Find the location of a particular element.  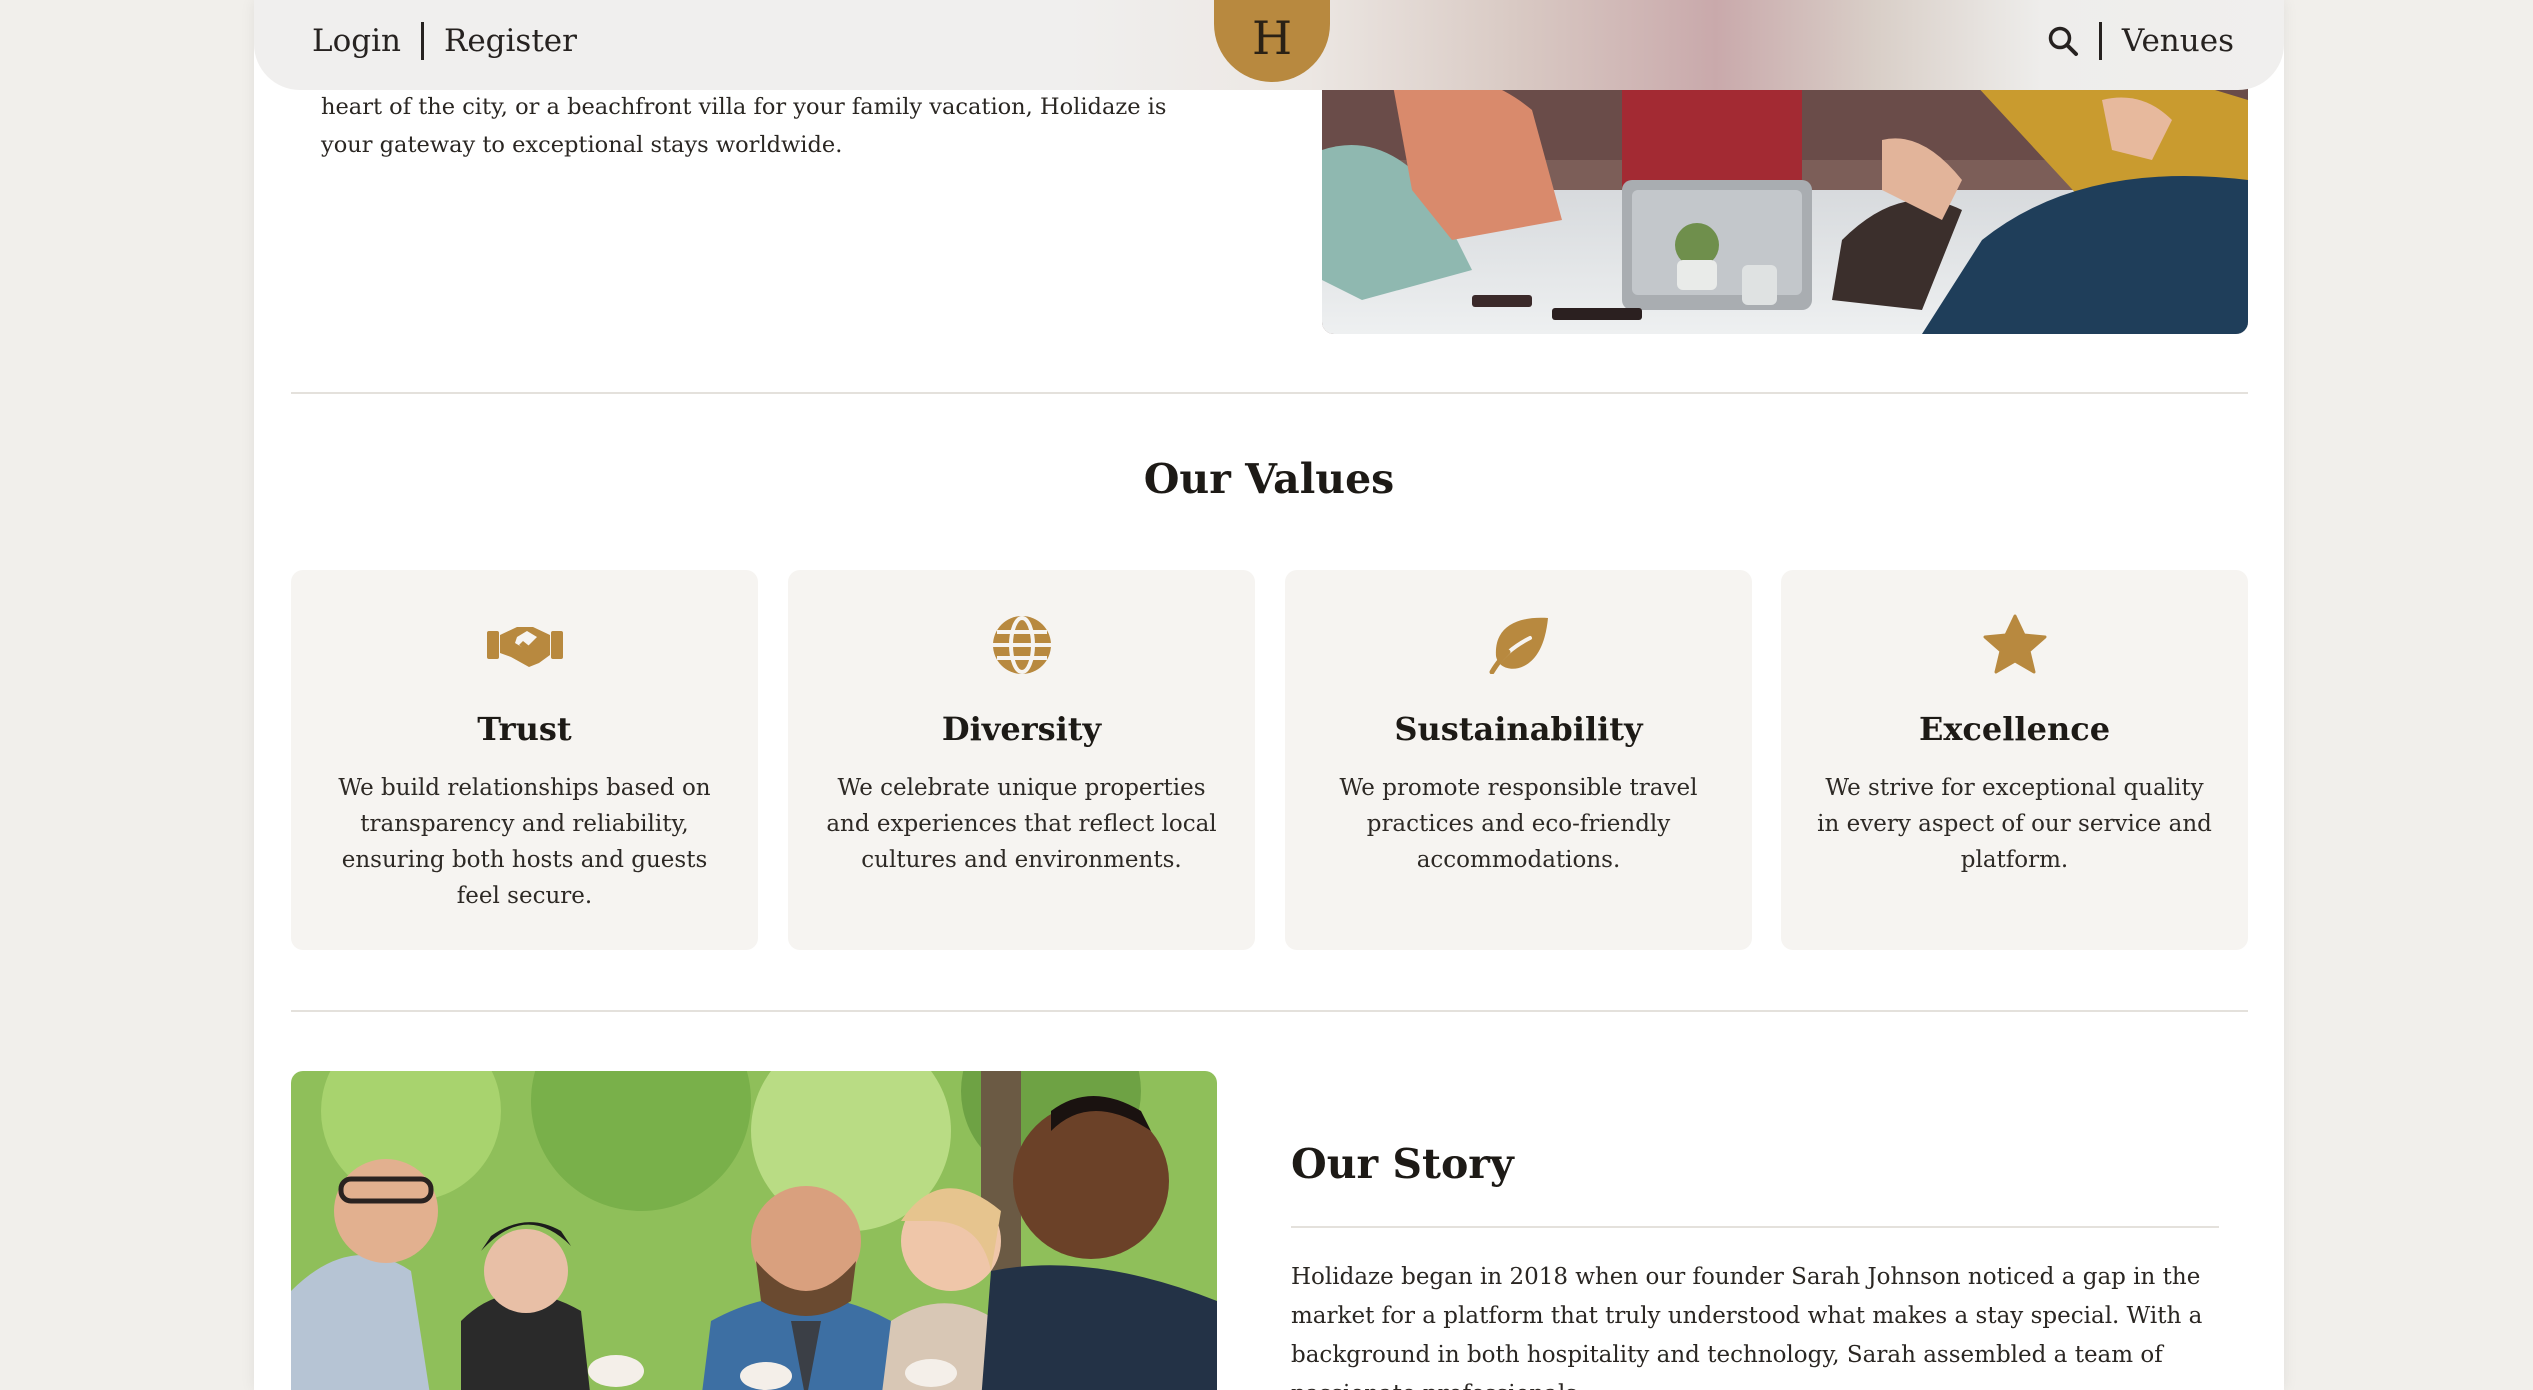

leaf-icon is located at coordinates (1518, 645).